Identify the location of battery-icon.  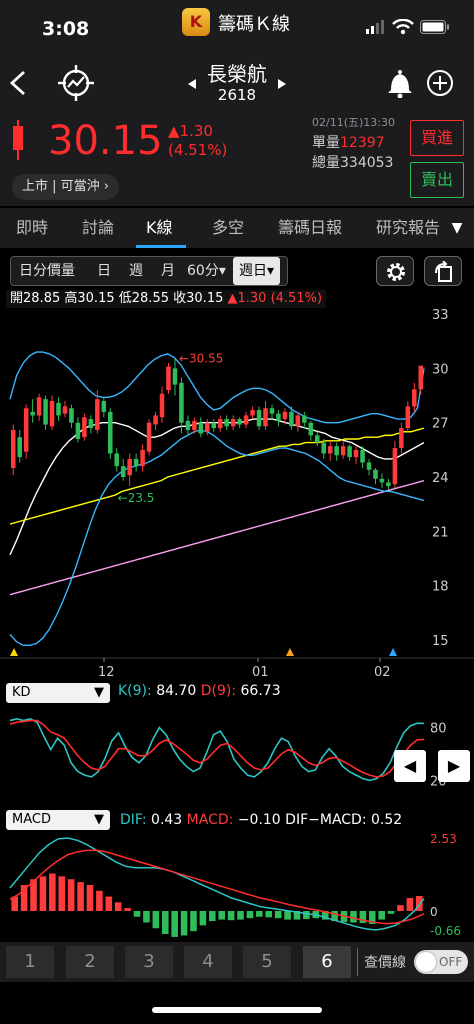
(434, 27).